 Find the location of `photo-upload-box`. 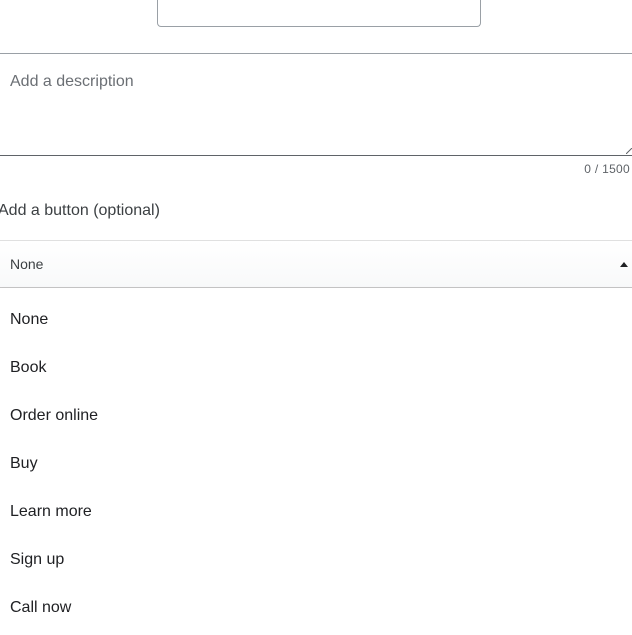

photo-upload-box is located at coordinates (319, 13).